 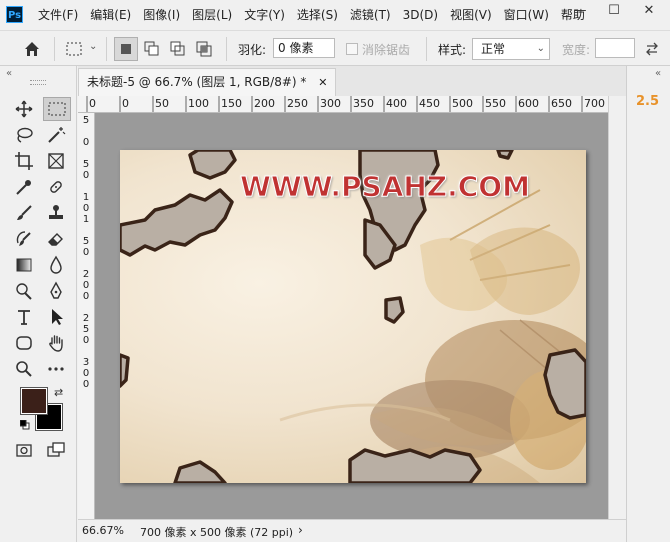 What do you see at coordinates (396, 103) in the screenshot?
I see `ruler-tick-label: 400` at bounding box center [396, 103].